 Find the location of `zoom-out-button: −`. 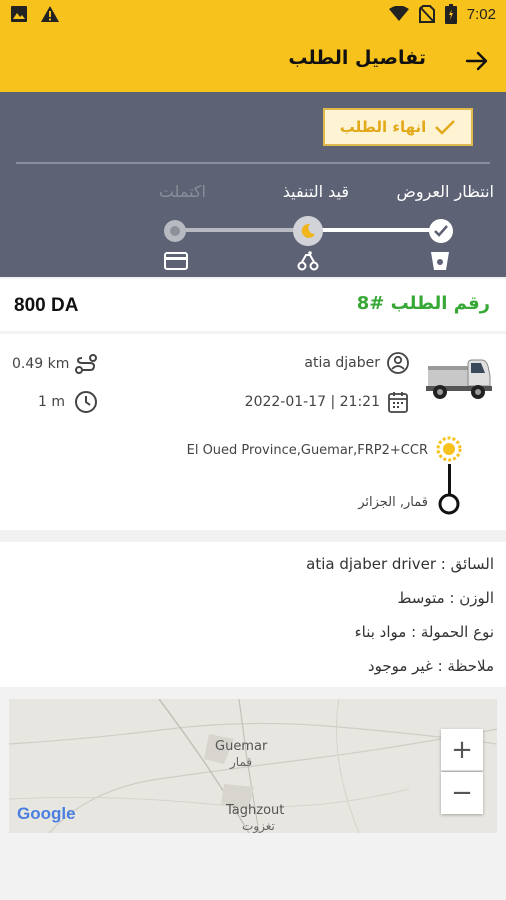

zoom-out-button: − is located at coordinates (462, 793).